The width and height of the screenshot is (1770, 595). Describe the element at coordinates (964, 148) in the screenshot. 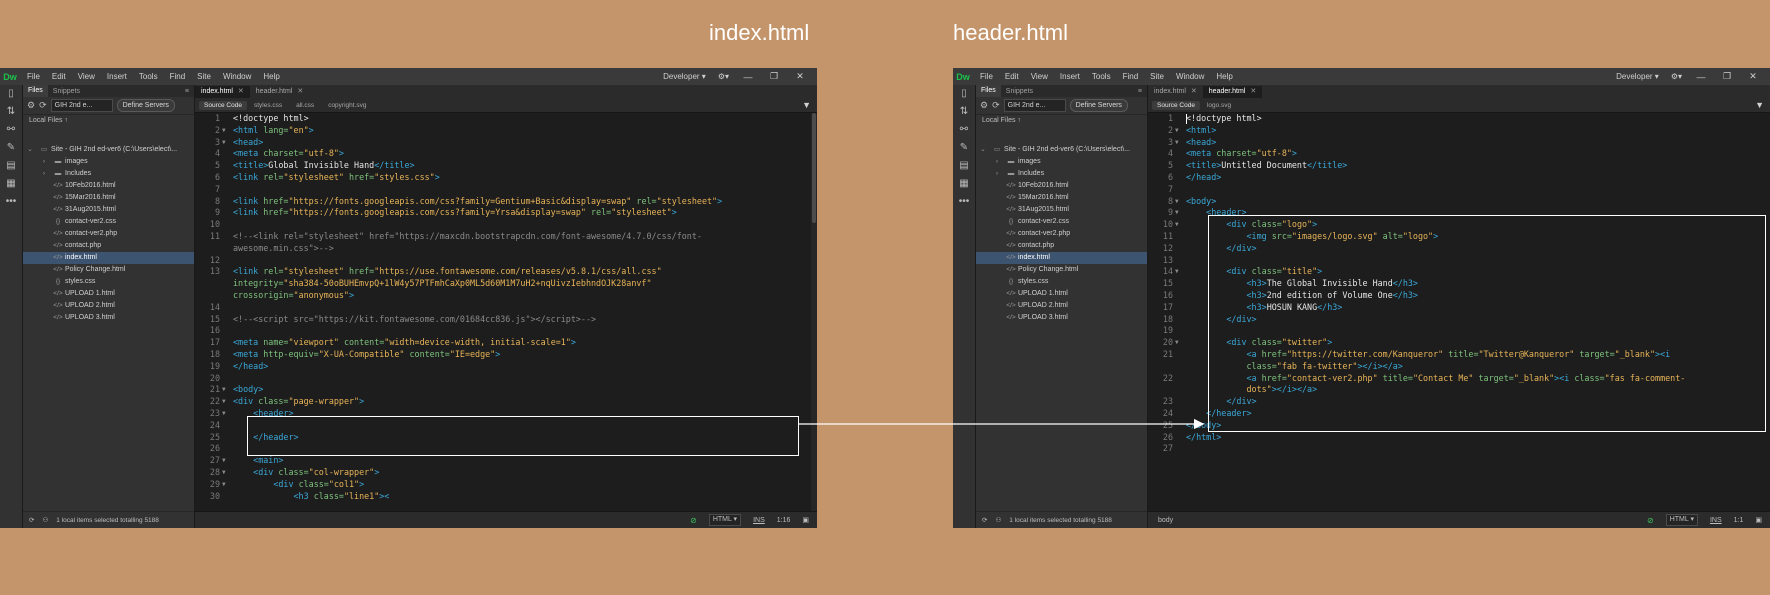

I see `brush-icon: ✎` at that location.